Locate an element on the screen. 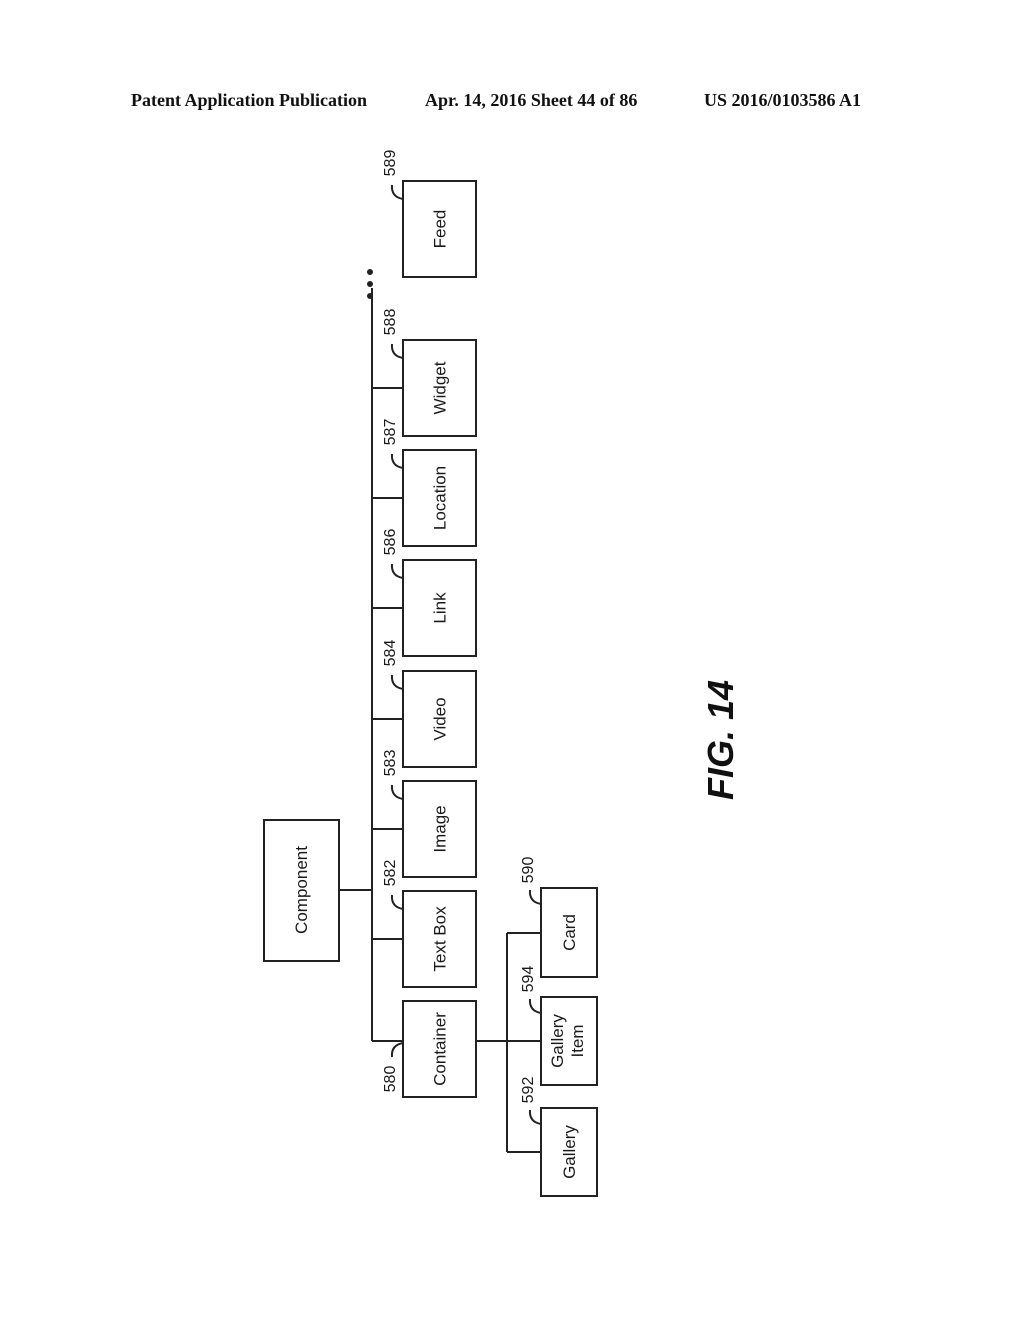 The height and width of the screenshot is (1320, 1024). node-gallery: Gallery 592 is located at coordinates (552, 1137).